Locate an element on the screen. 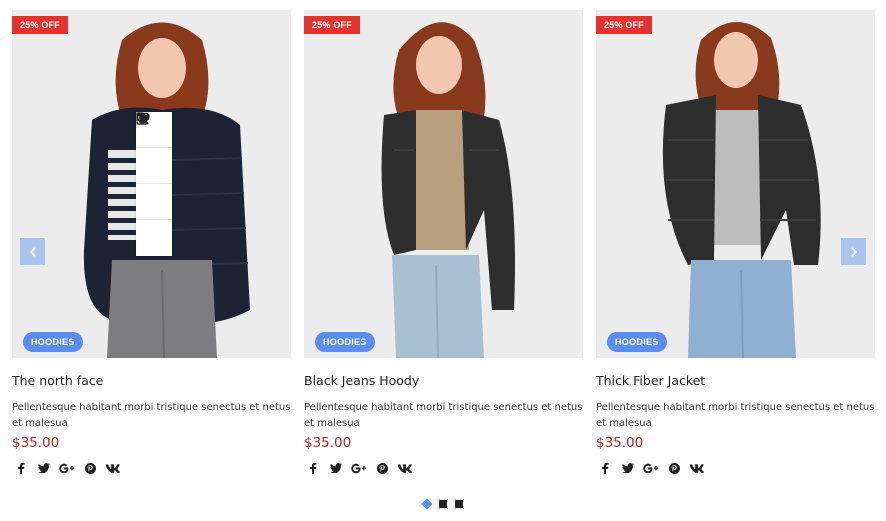 This screenshot has width=886, height=521. carousel-next-button is located at coordinates (853, 251).